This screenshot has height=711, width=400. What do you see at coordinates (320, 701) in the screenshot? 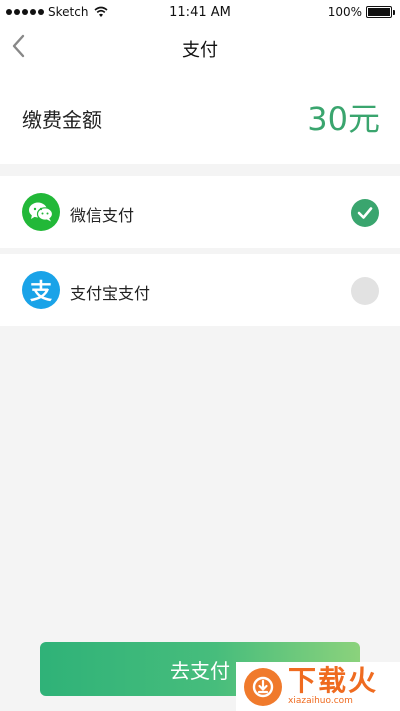
I see `watermark-url: xiazaihuo.com` at bounding box center [320, 701].